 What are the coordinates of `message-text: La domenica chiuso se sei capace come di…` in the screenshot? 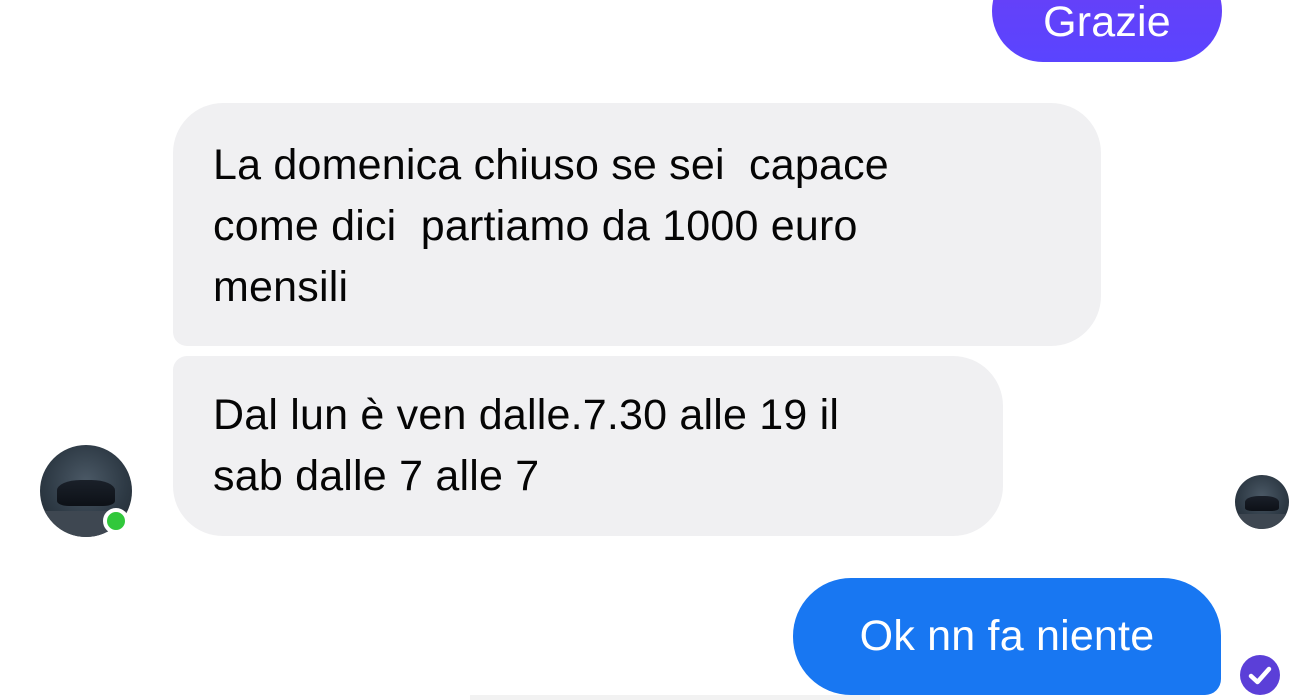 It's located at (551, 226).